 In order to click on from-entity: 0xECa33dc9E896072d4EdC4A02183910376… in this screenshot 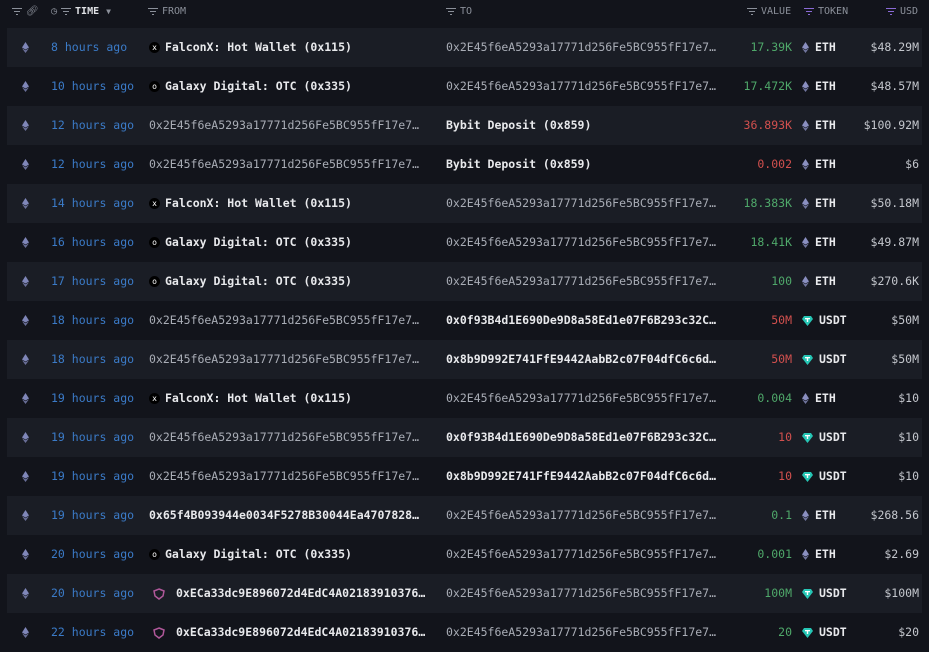, I will do `click(287, 632)`.